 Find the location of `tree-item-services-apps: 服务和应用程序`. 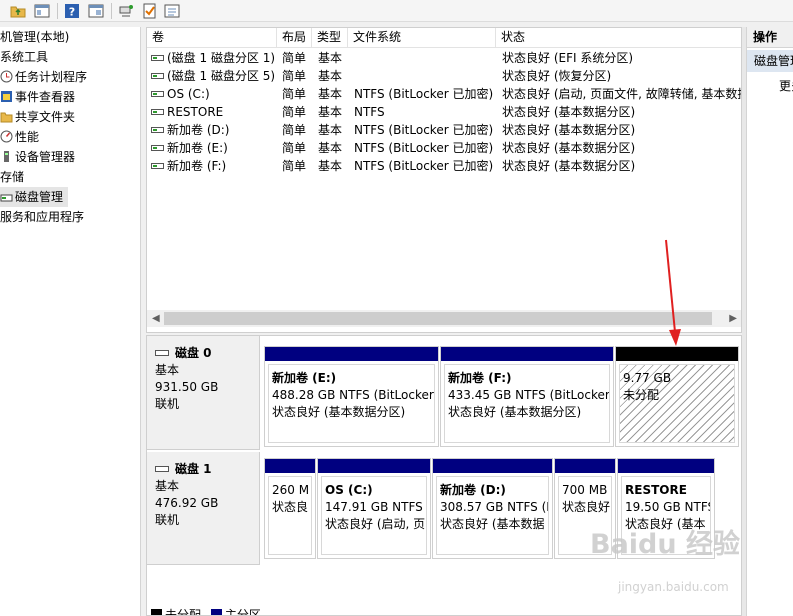

tree-item-services-apps: 服务和应用程序 is located at coordinates (42, 217).